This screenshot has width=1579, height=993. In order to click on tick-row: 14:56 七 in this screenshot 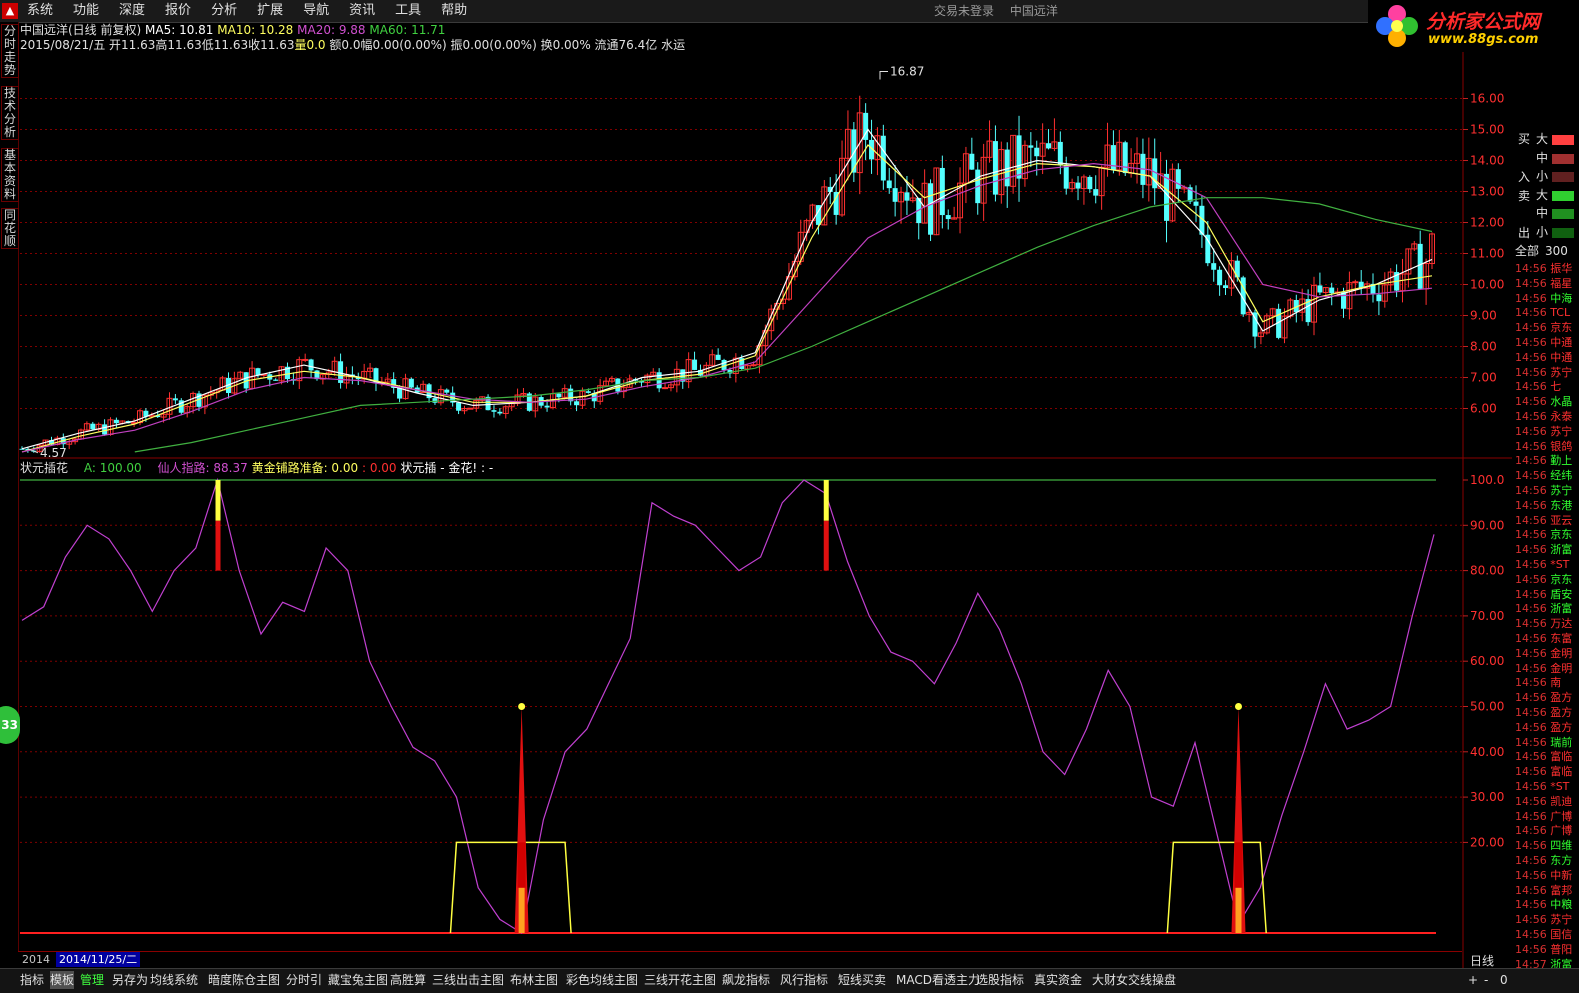, I will do `click(1538, 386)`.